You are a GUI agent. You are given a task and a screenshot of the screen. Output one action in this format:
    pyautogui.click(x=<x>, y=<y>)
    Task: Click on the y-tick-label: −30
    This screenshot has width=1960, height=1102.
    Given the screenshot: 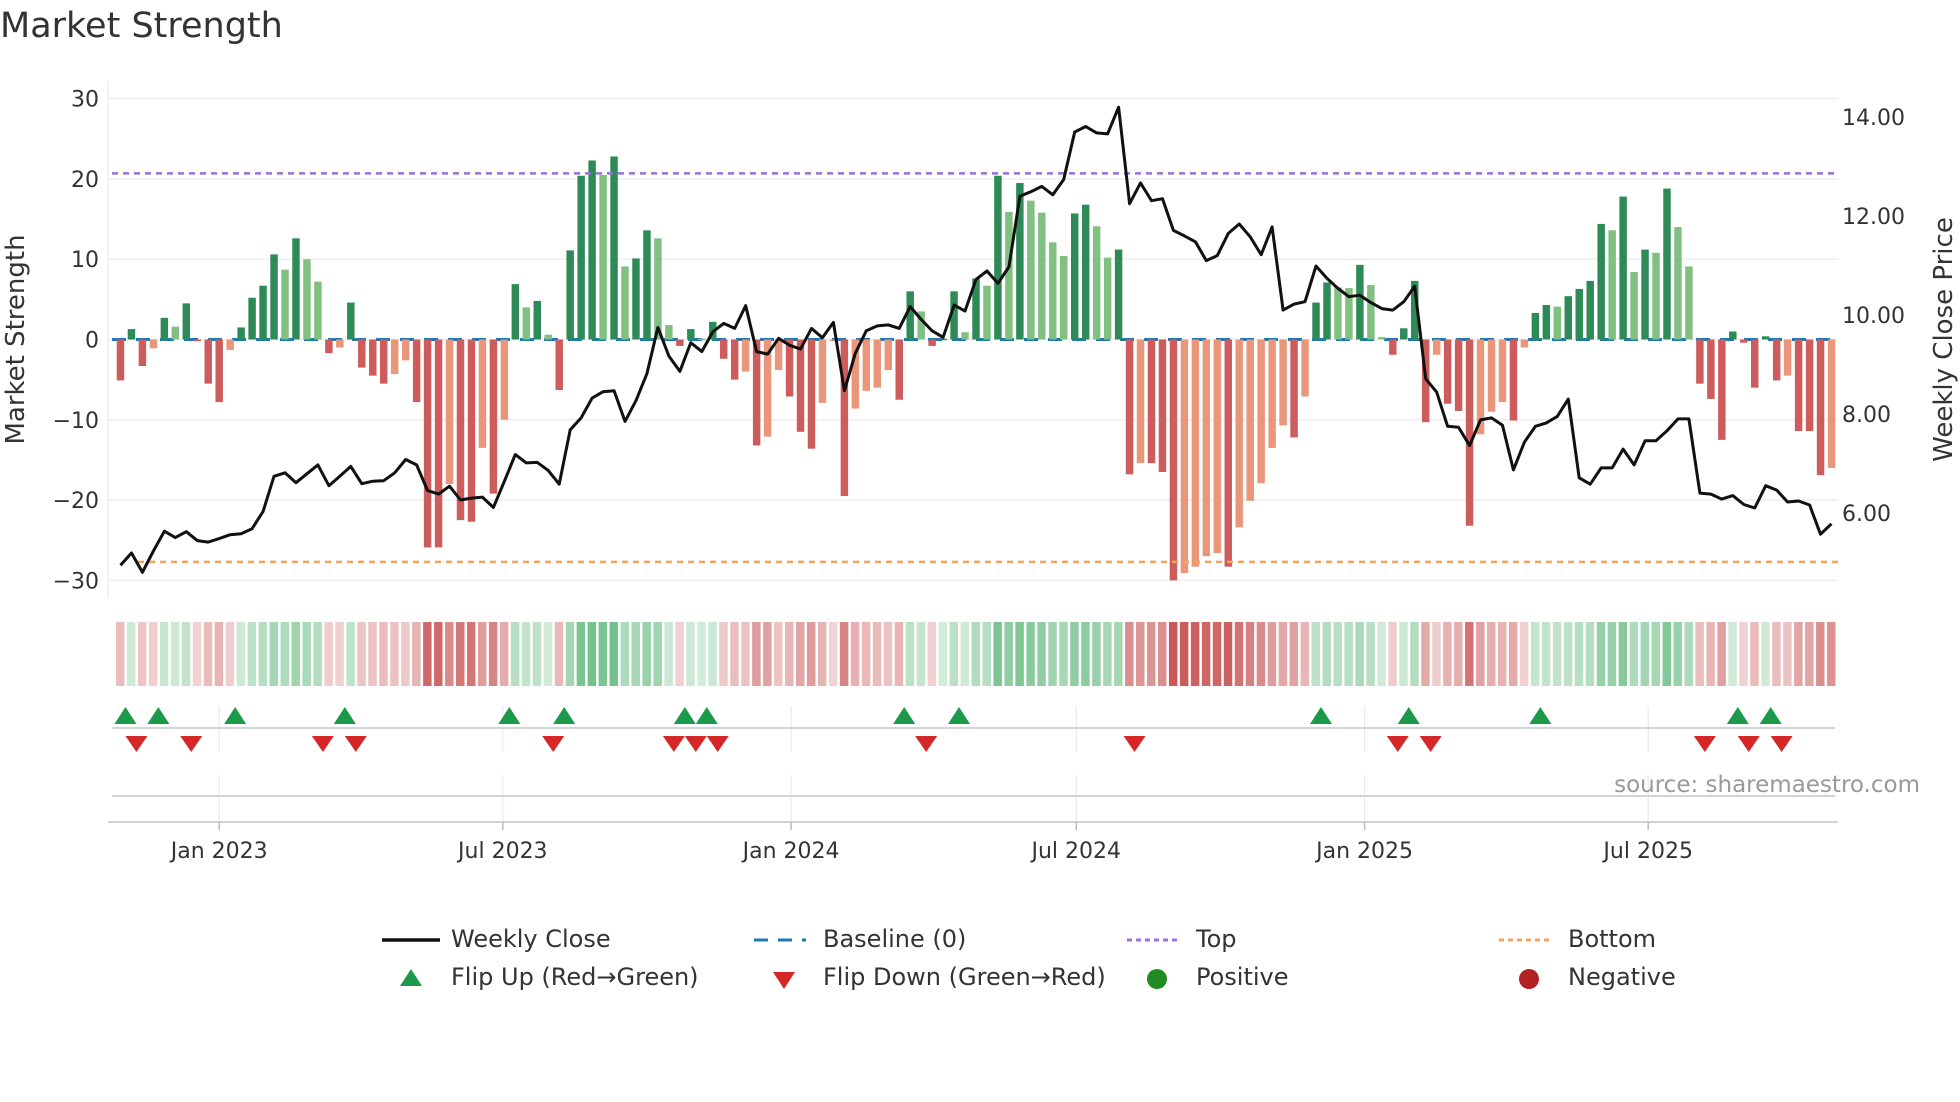 What is the action you would take?
    pyautogui.click(x=76, y=581)
    